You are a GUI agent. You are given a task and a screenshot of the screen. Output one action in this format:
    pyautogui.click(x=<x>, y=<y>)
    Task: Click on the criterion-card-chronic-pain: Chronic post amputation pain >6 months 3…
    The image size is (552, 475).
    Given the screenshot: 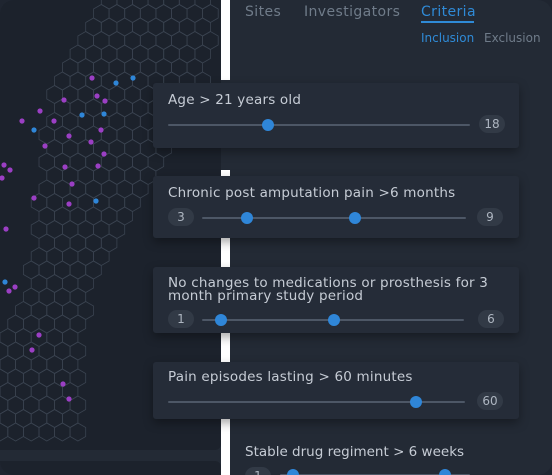 What is the action you would take?
    pyautogui.click(x=336, y=207)
    